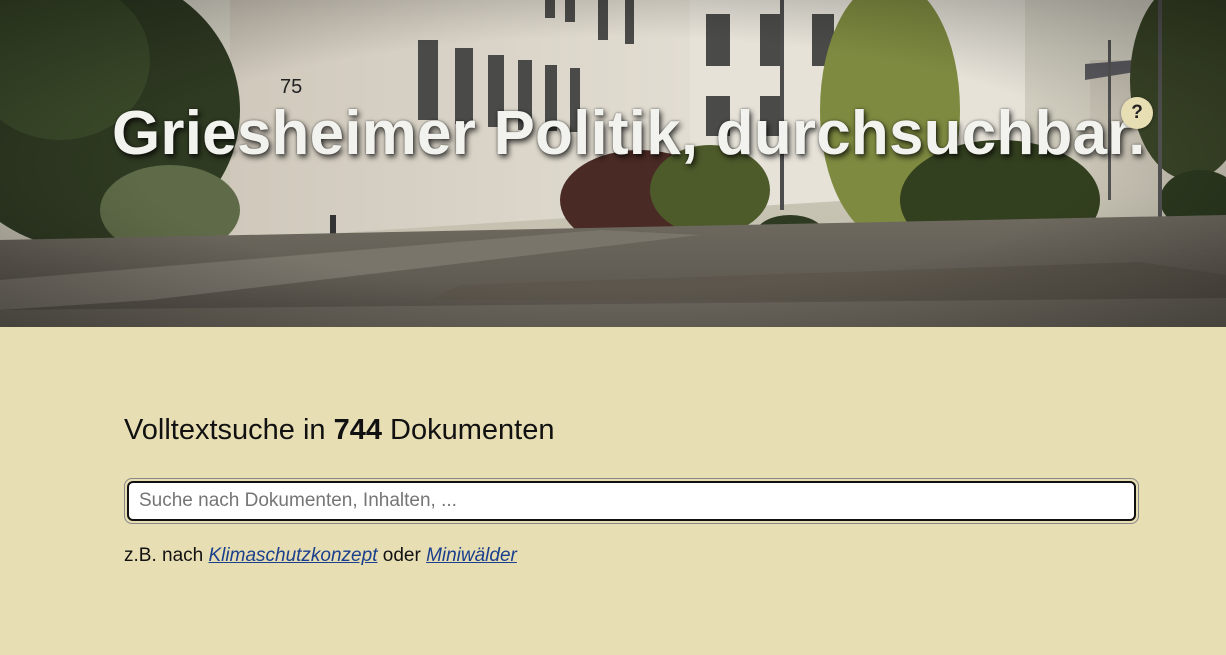  I want to click on building-number: 75, so click(291, 87).